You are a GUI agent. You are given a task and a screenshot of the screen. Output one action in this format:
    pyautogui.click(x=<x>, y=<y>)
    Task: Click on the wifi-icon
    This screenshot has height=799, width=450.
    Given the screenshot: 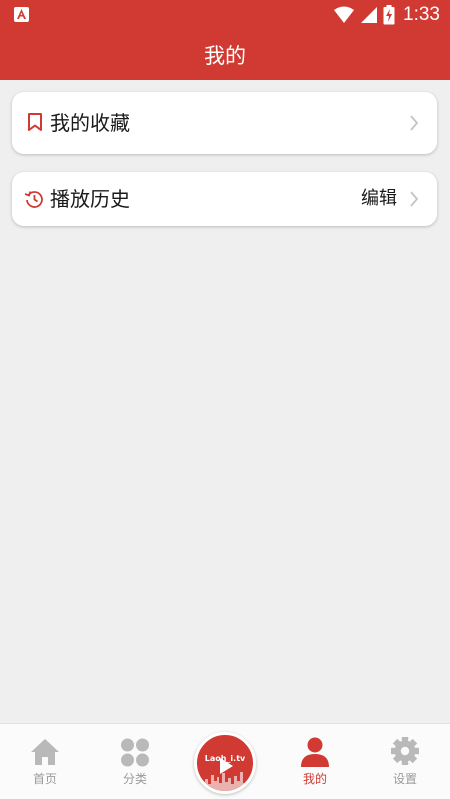 What is the action you would take?
    pyautogui.click(x=344, y=14)
    